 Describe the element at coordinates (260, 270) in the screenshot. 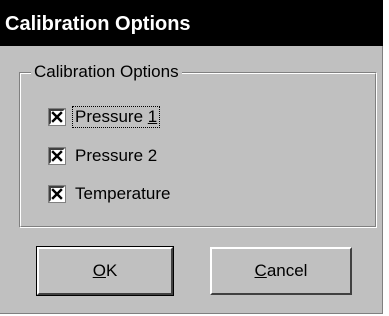

I see `cancel-mnemonic: C` at that location.